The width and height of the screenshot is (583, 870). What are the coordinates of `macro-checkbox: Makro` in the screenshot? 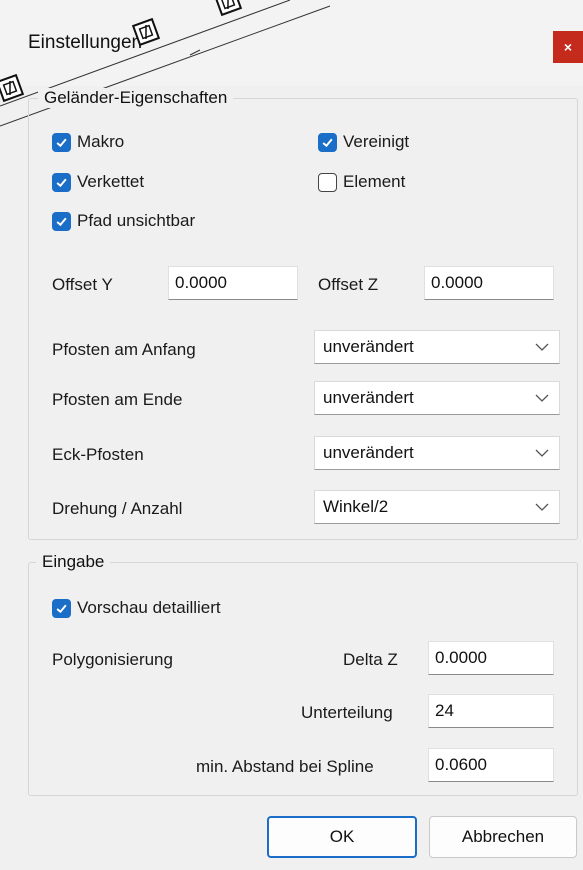 It's located at (88, 142).